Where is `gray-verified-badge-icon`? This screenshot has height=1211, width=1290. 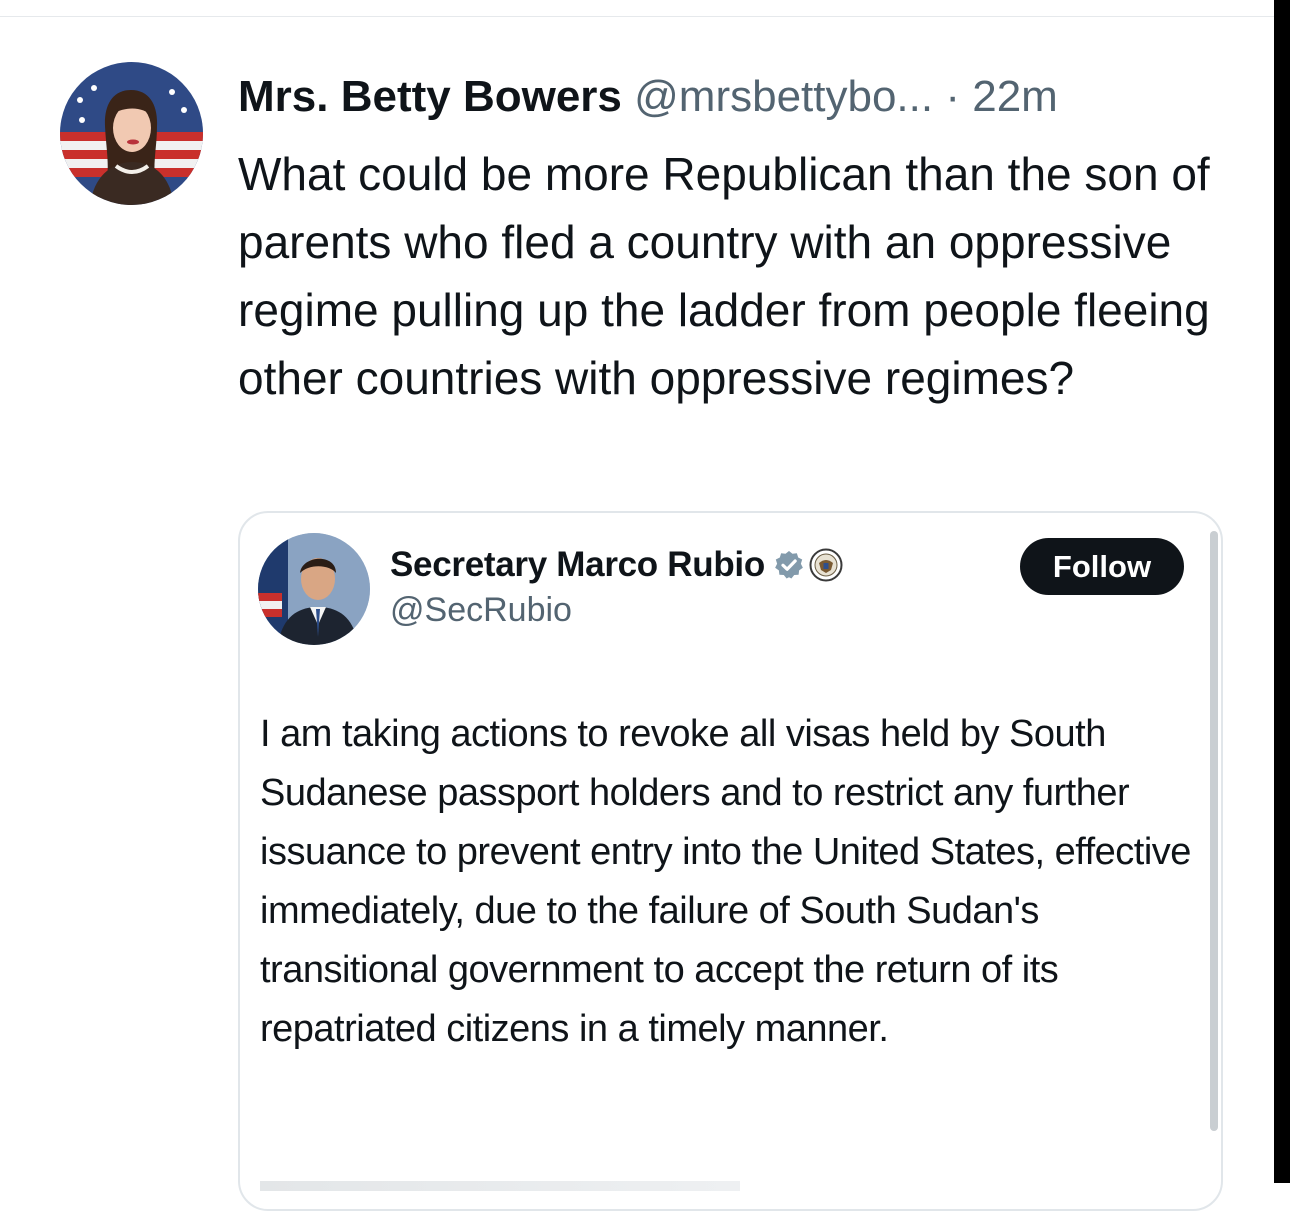 gray-verified-badge-icon is located at coordinates (789, 565).